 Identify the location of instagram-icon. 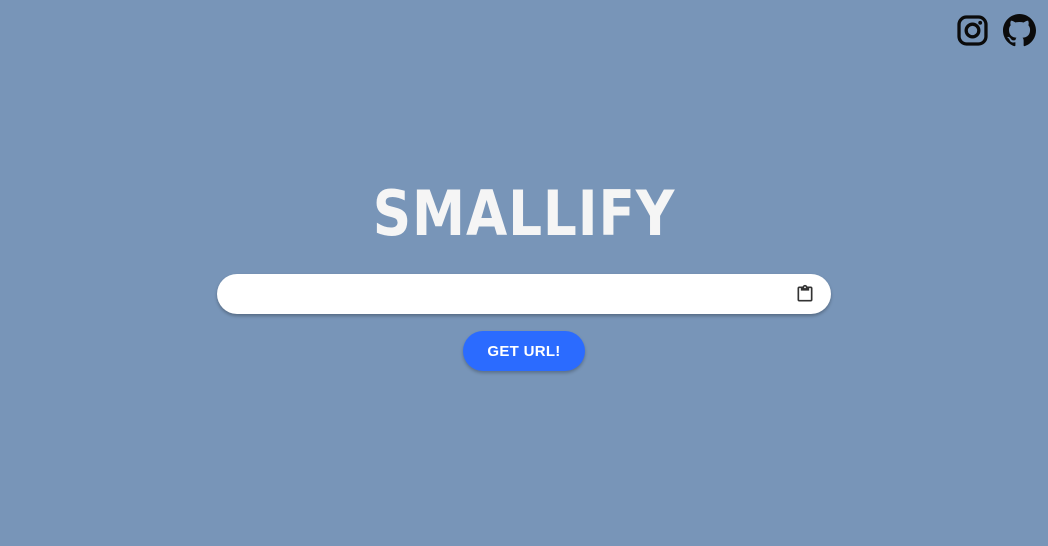
(972, 30).